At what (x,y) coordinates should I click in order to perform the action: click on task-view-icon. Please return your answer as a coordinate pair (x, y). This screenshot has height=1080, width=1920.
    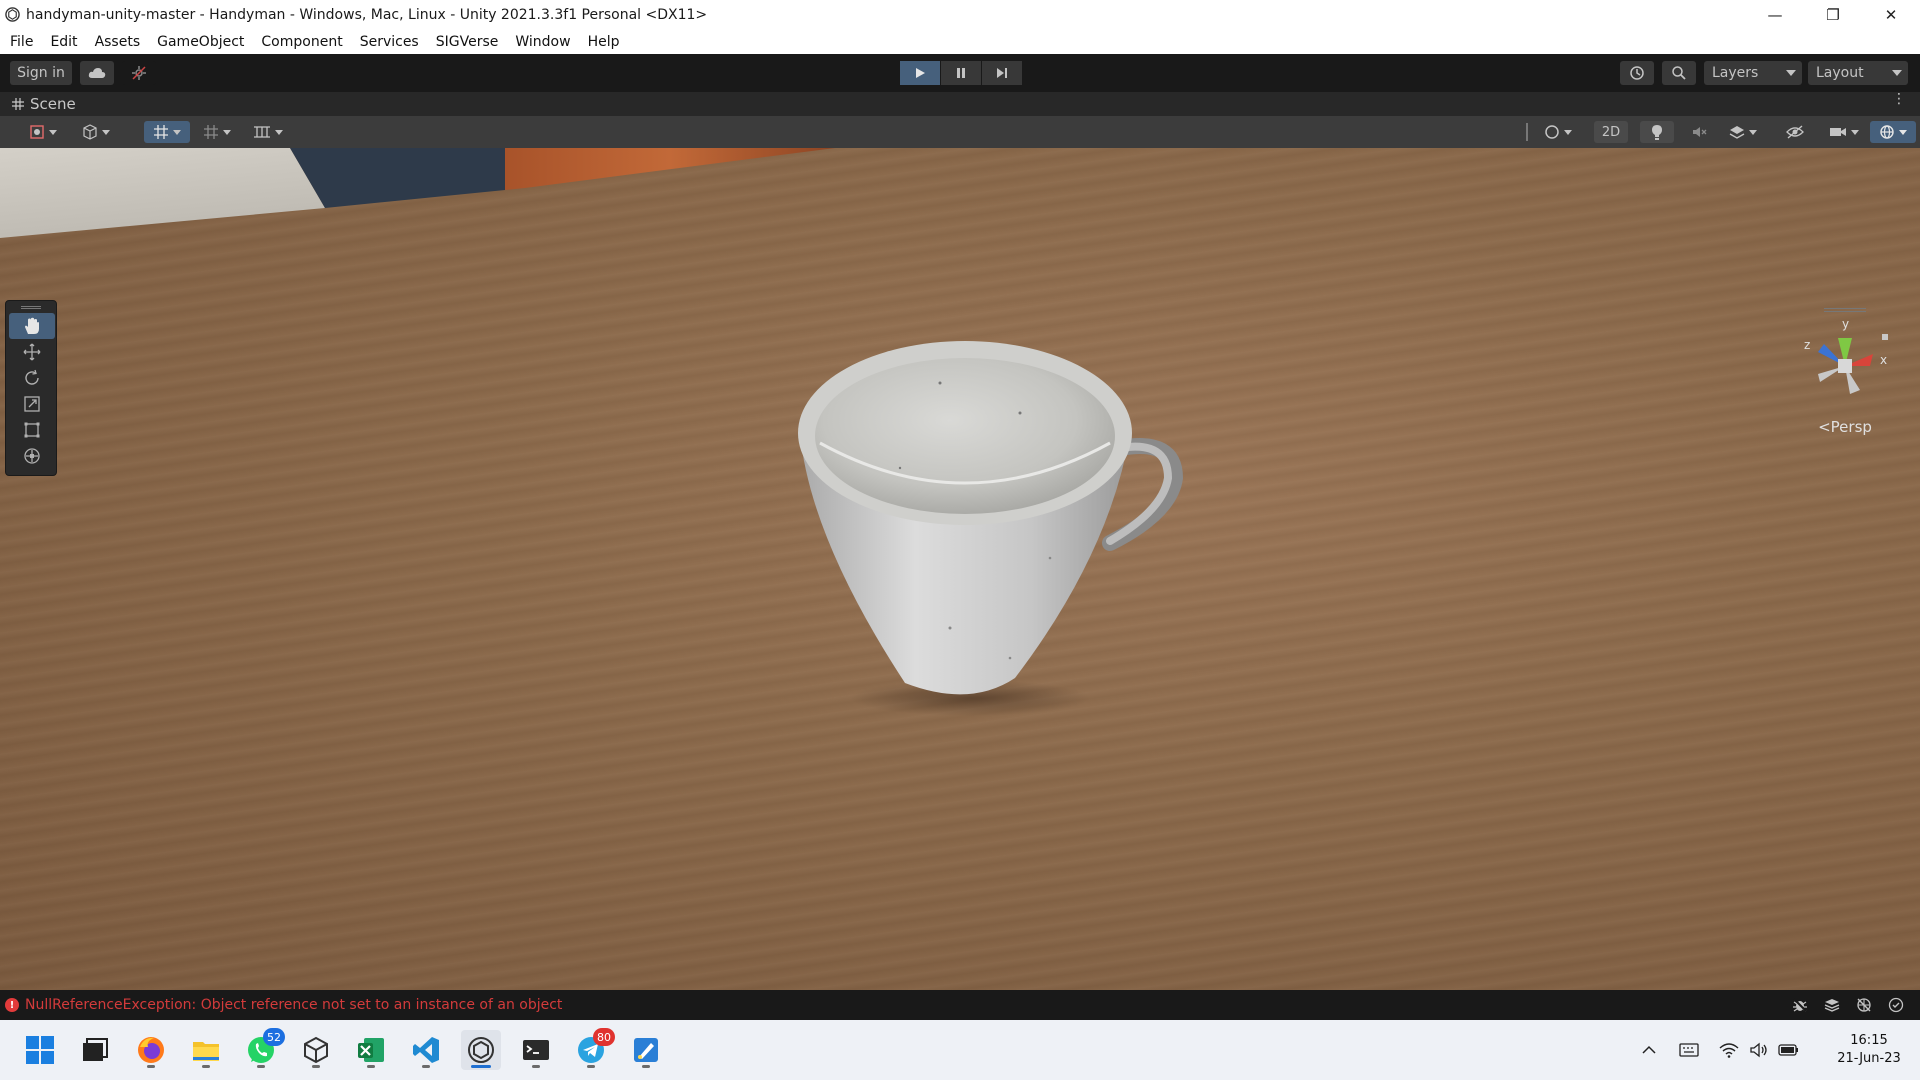
    Looking at the image, I should click on (95, 1049).